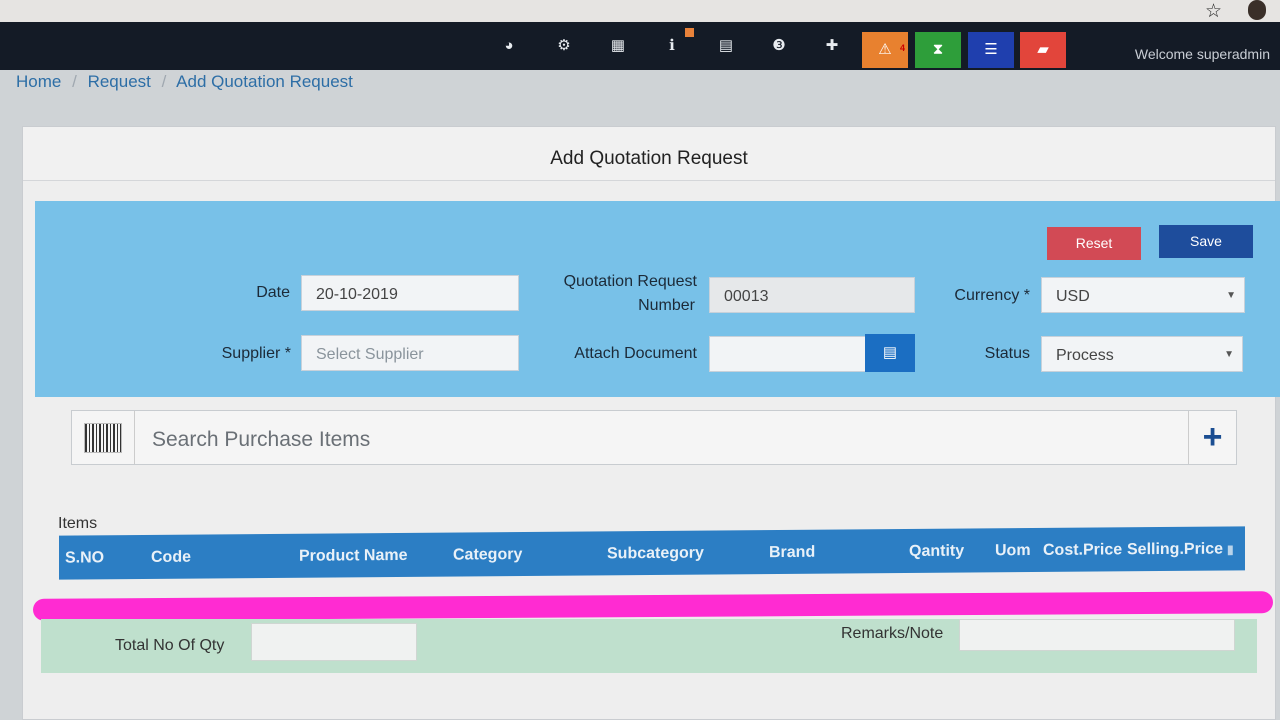  I want to click on supplier-select: Select Supplier, so click(410, 353).